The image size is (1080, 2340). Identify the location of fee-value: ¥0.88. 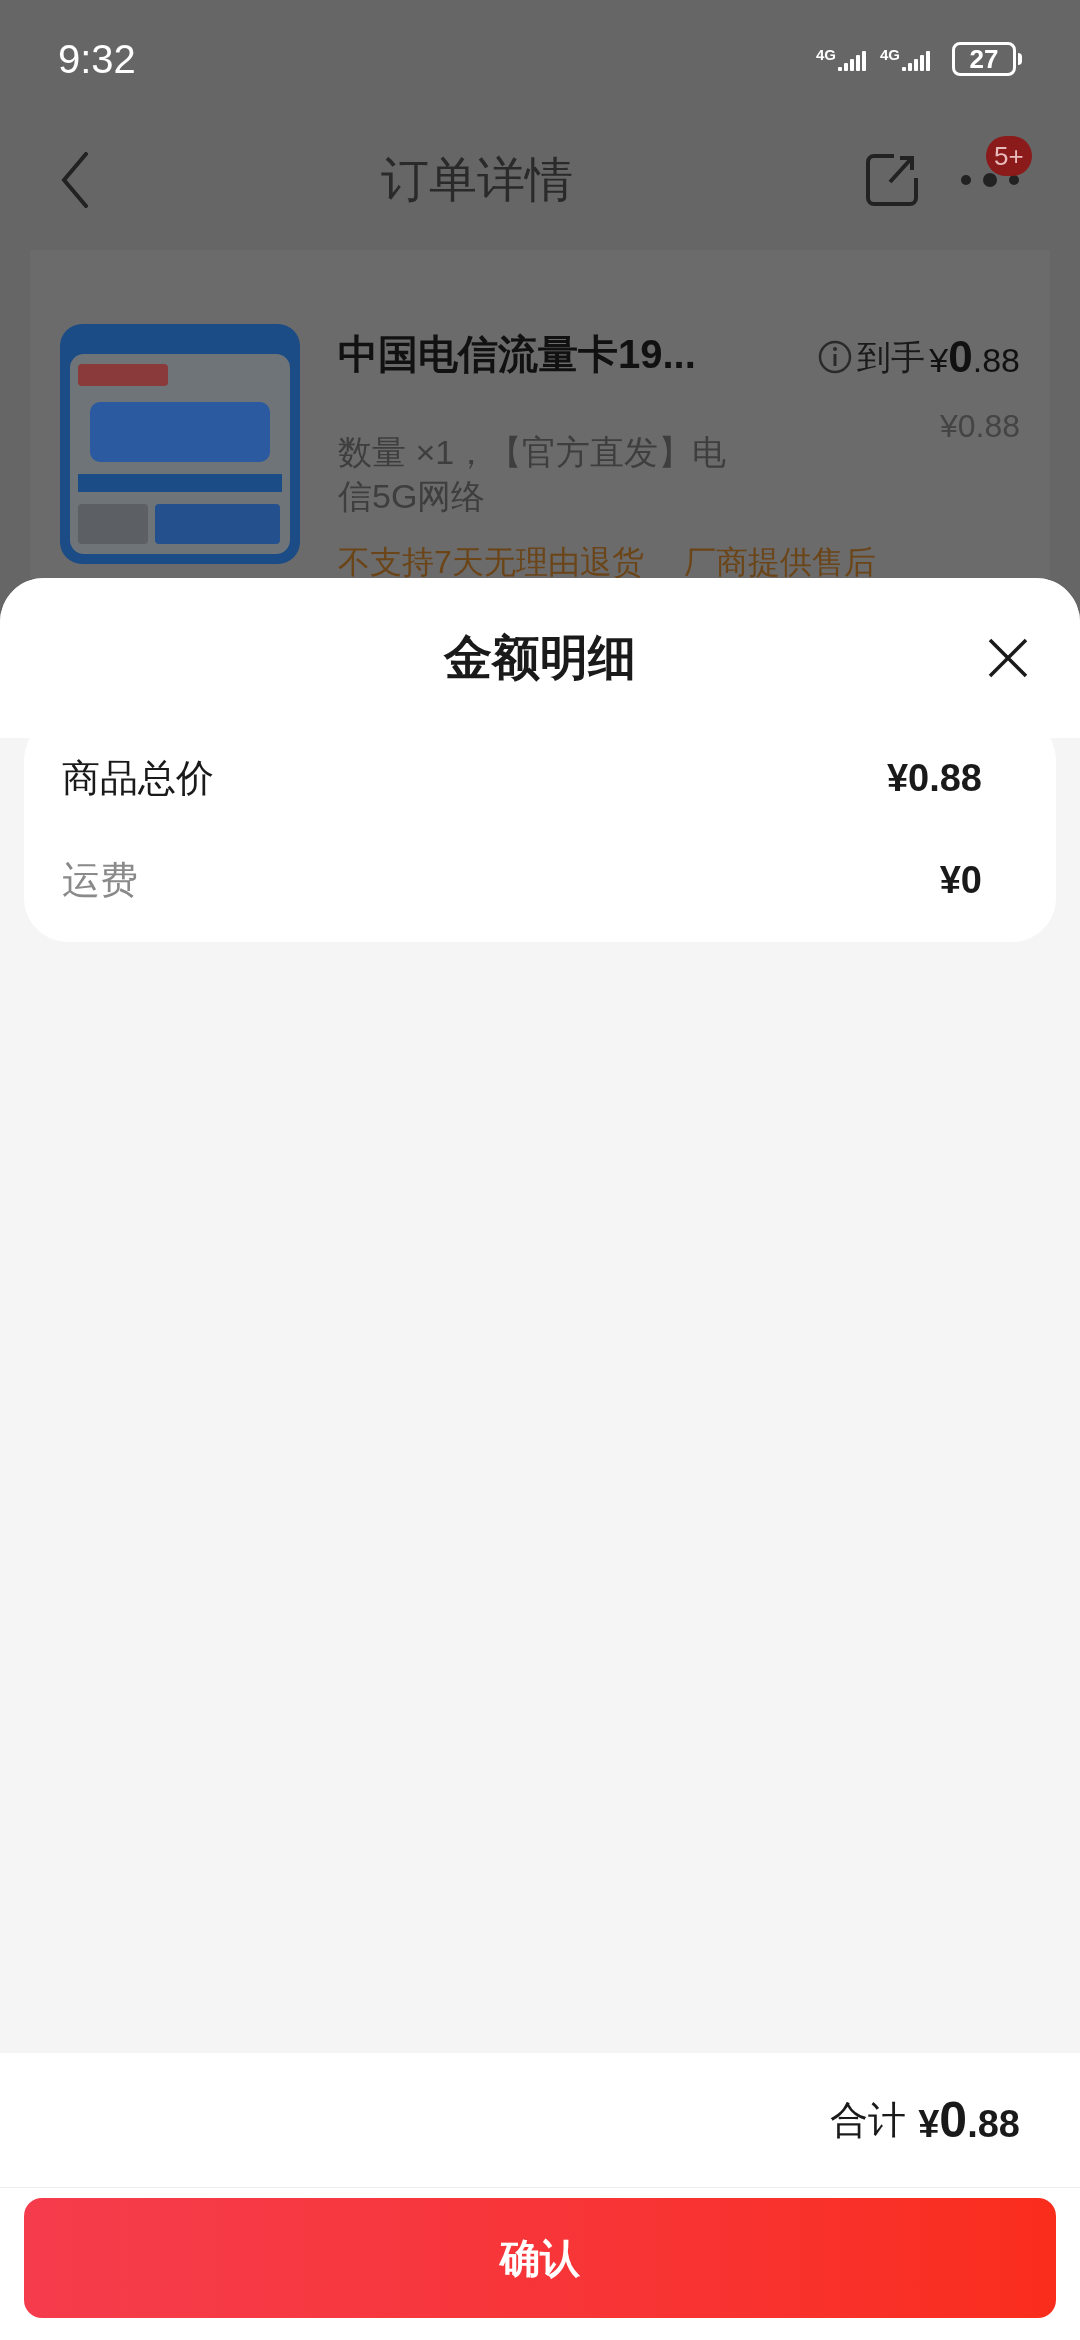
(934, 778).